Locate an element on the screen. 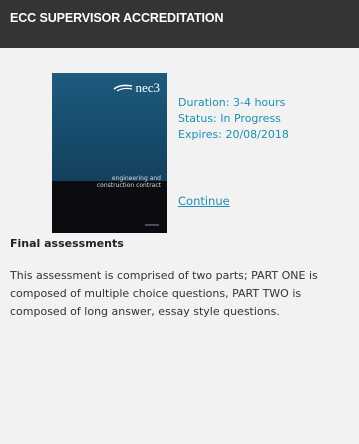 This screenshot has width=359, height=444. cover-logo: nec3 is located at coordinates (136, 88).